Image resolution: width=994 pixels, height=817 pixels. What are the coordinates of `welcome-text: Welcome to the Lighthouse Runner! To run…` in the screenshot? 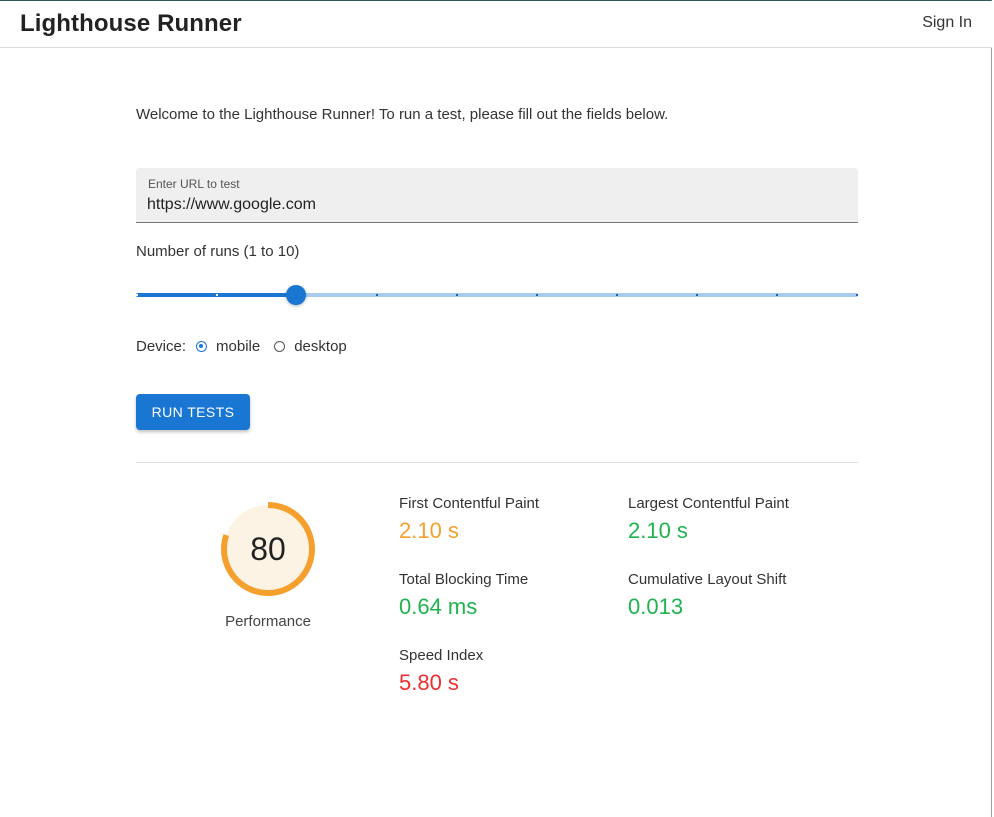 It's located at (402, 114).